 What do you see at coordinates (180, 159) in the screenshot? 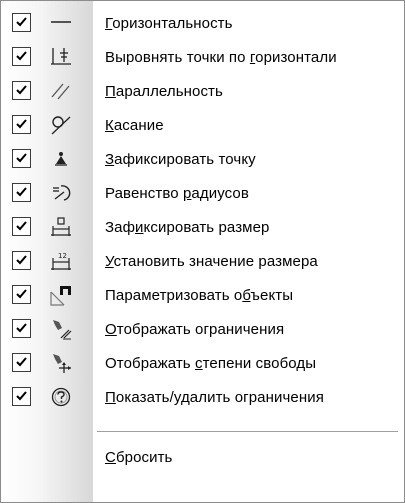
I see `menu-item-label: Зафиксировать точку` at bounding box center [180, 159].